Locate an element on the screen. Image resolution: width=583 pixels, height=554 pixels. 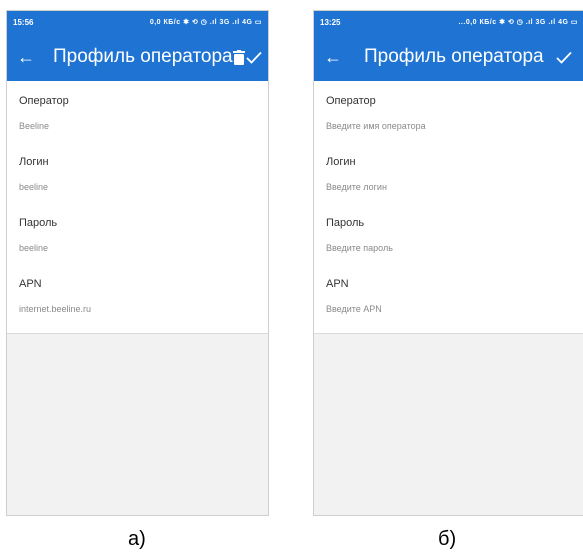
password-field: Пароль beeline is located at coordinates (138, 239).